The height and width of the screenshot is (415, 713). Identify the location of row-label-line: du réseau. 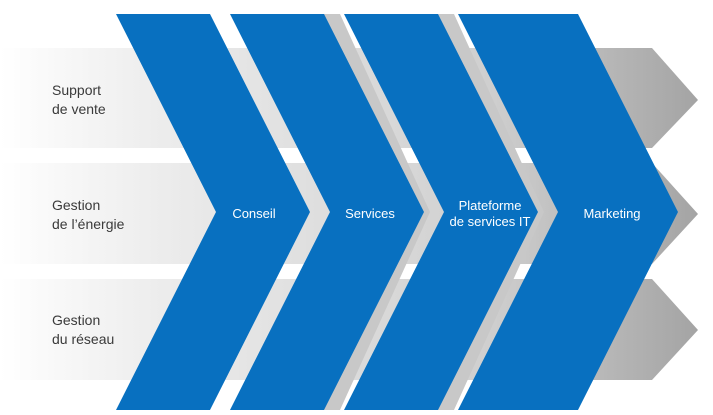
(83, 339).